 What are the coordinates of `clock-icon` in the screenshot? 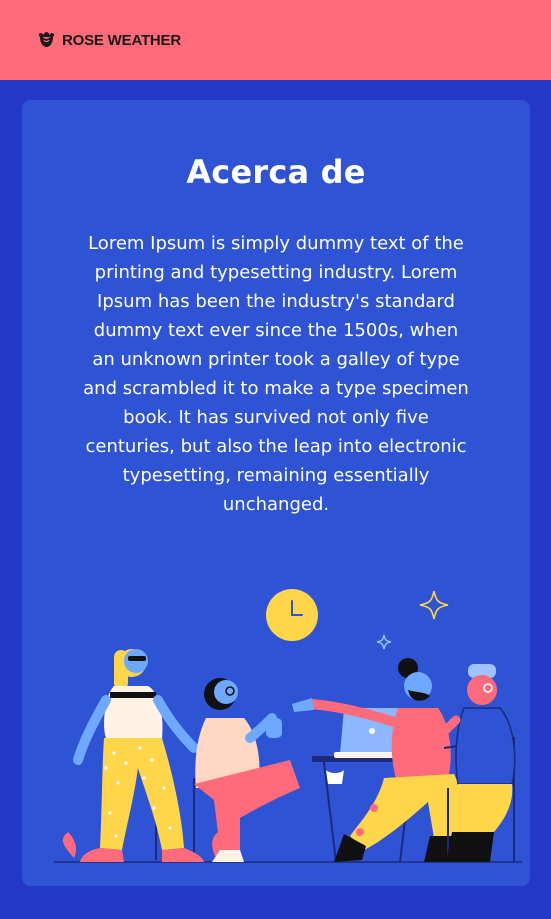 It's located at (292, 615).